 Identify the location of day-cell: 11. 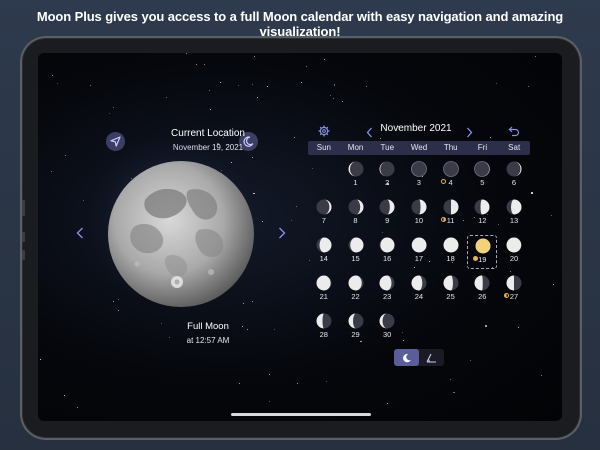
(451, 214).